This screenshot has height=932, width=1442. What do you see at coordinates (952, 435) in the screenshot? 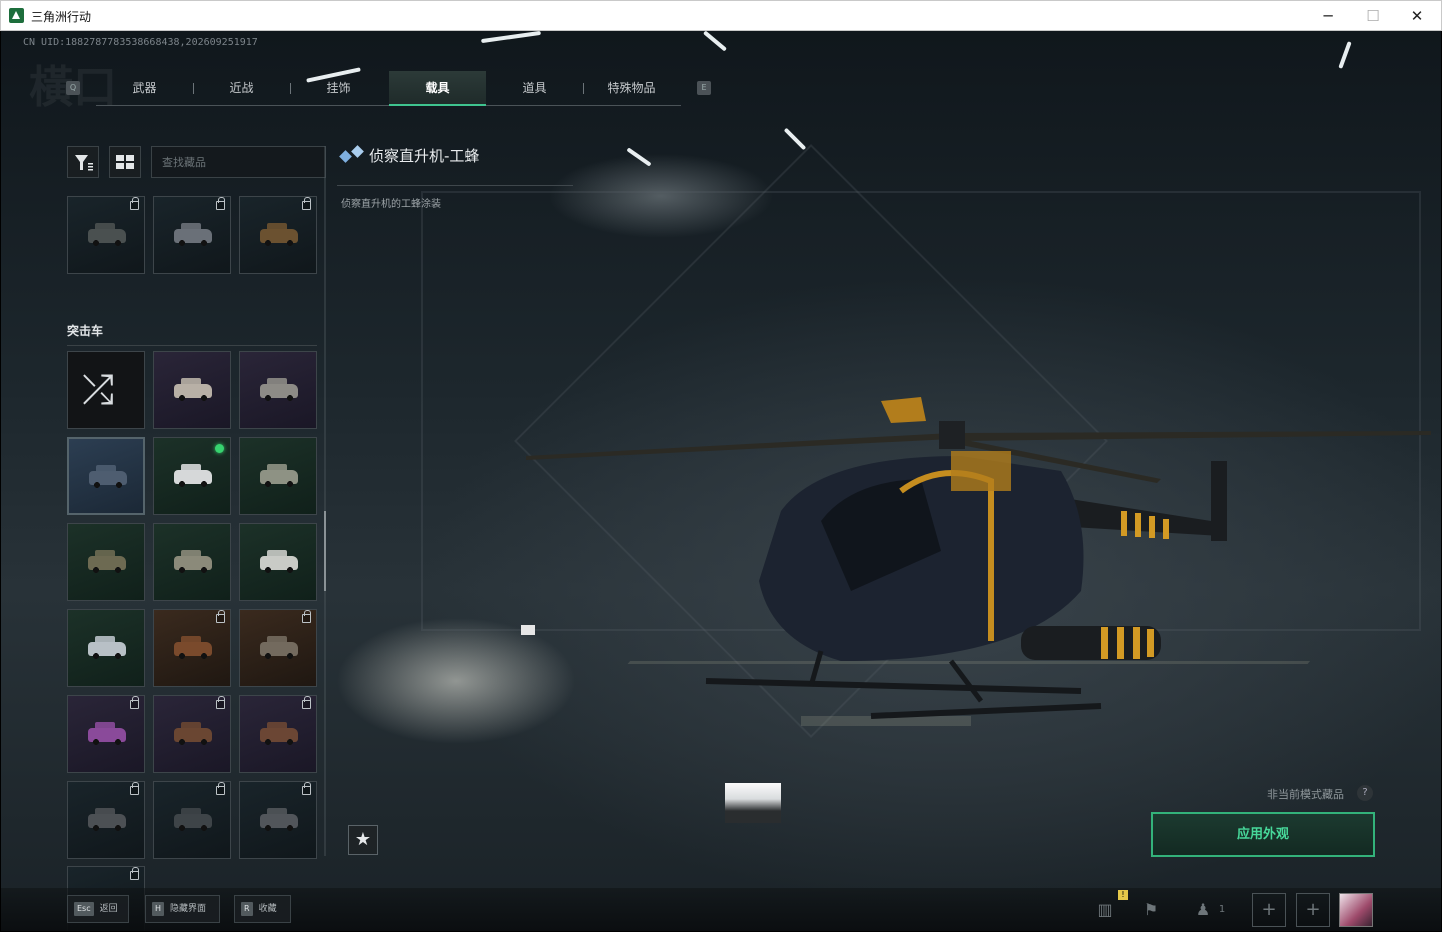
I see `rotor-mast` at bounding box center [952, 435].